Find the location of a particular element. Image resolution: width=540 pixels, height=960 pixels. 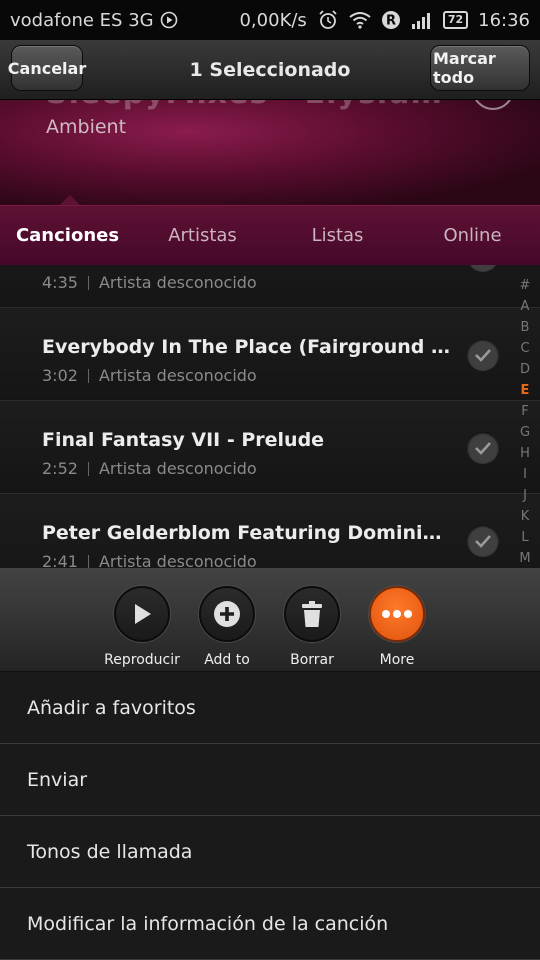

album-title: SleepyMixes - Elysium is located at coordinates (244, 105).